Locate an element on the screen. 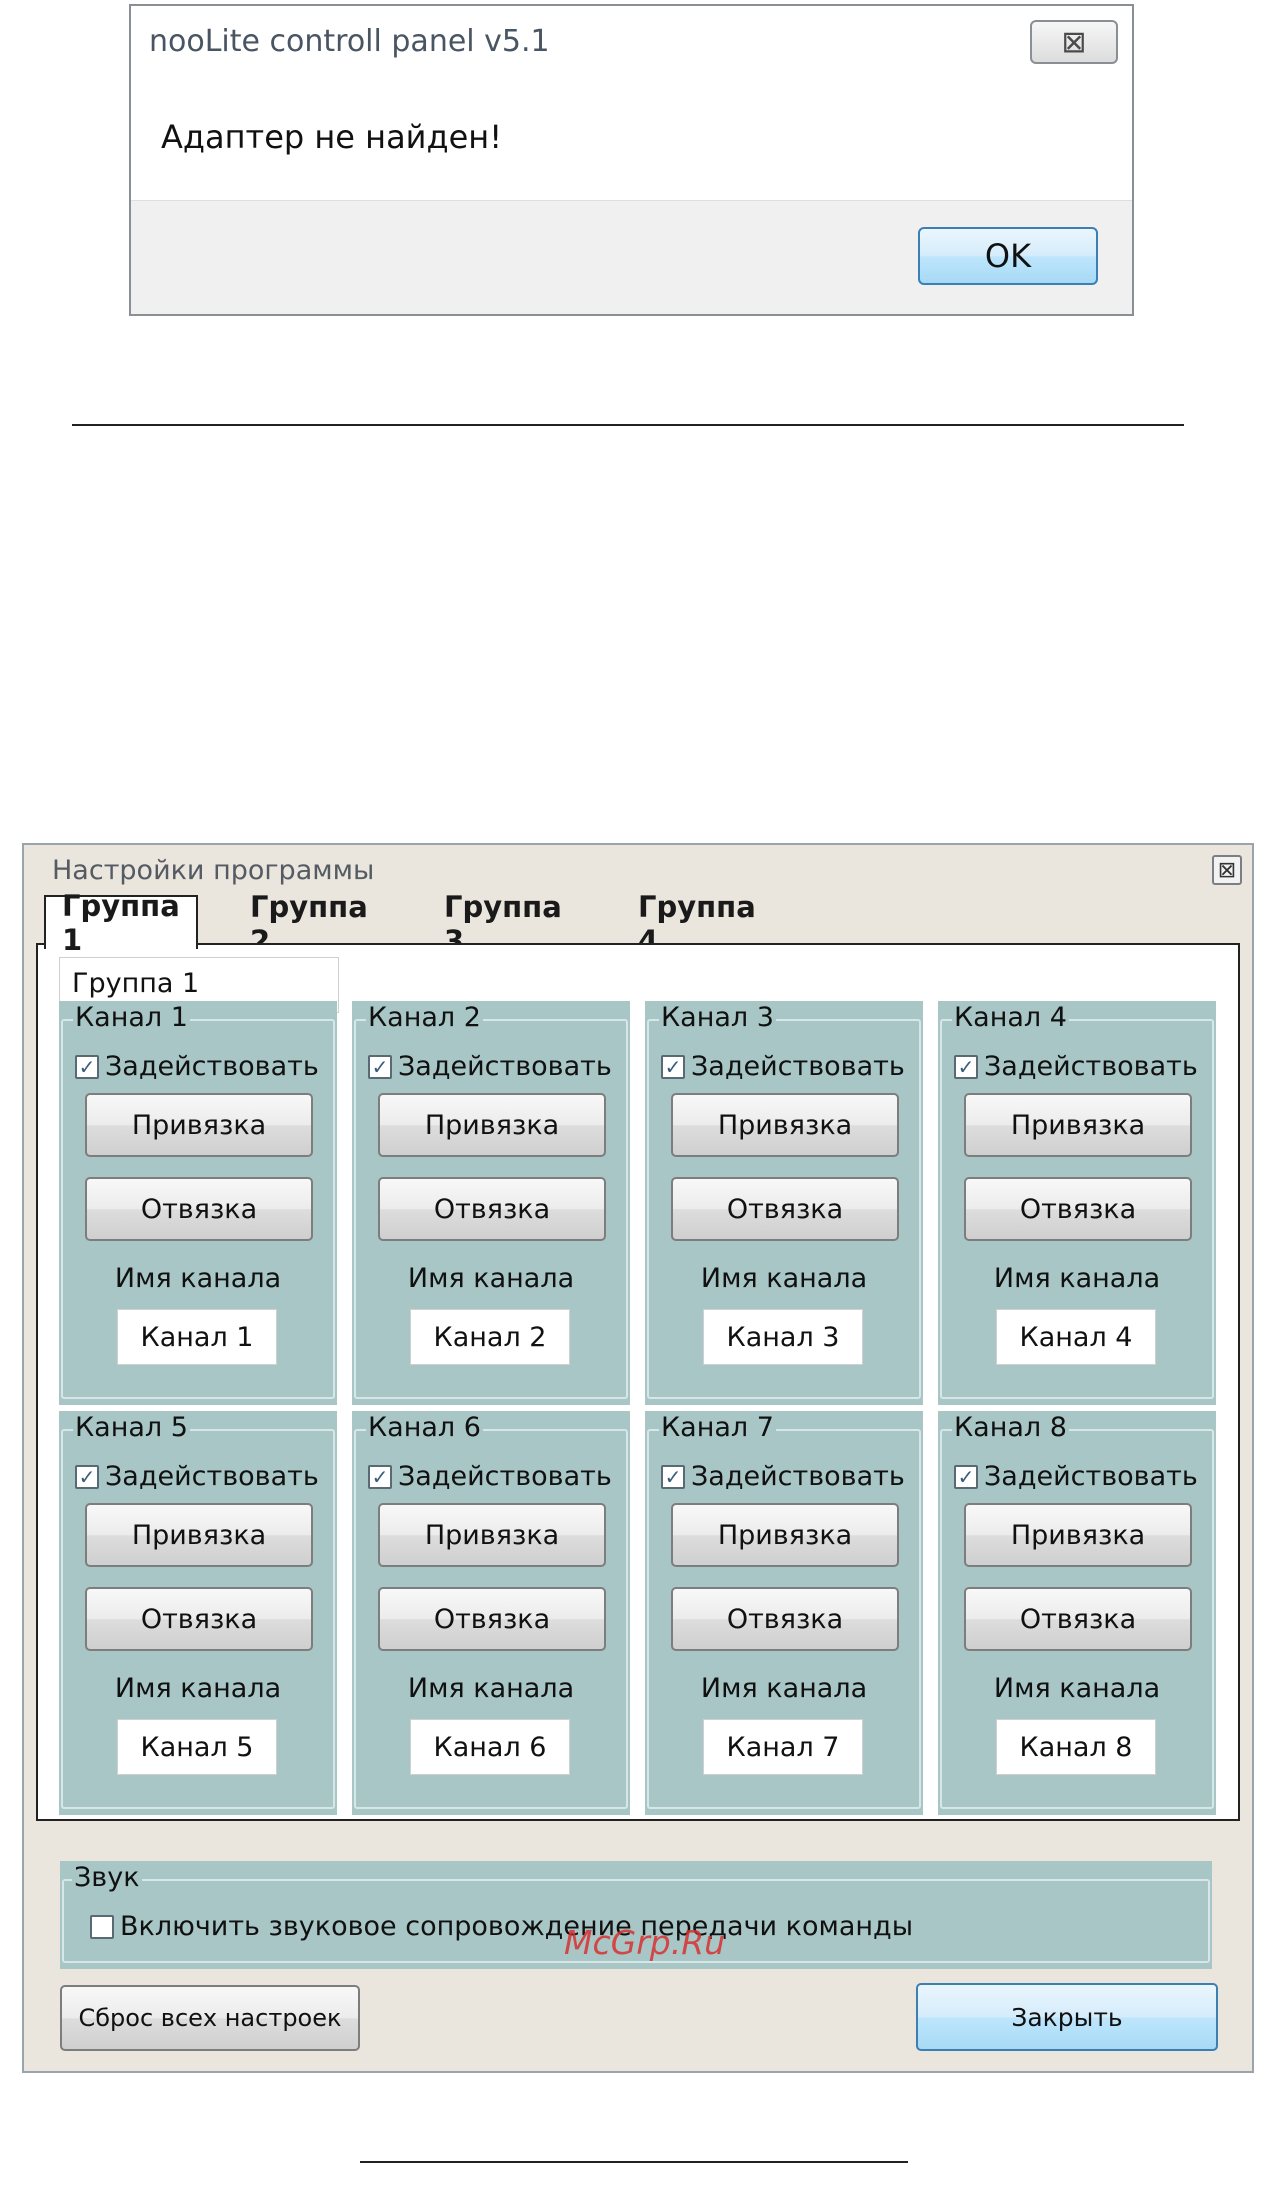  channel-name-input: Канал 7 is located at coordinates (783, 1747).